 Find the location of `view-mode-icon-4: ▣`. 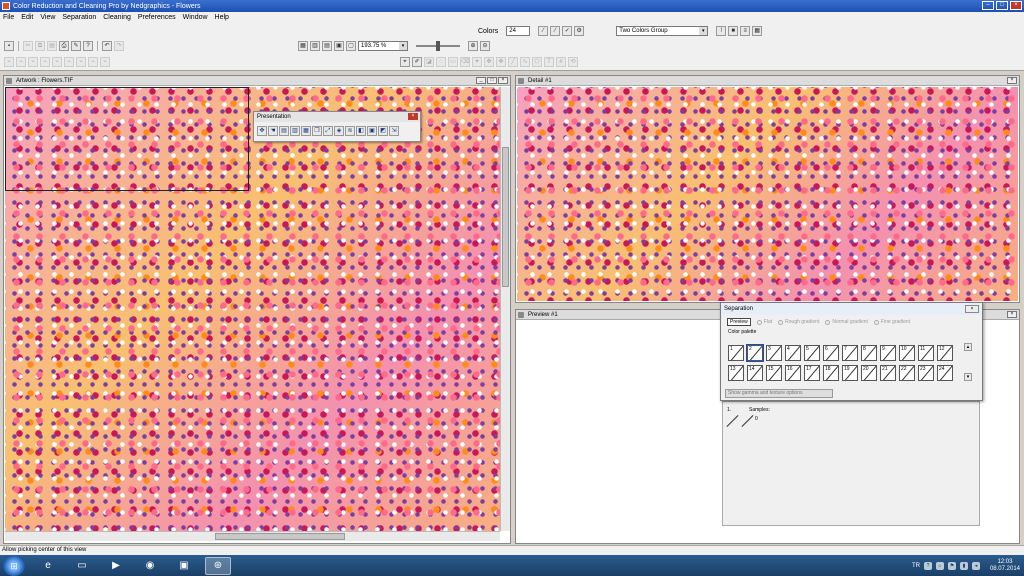

view-mode-icon-4: ▣ is located at coordinates (339, 46).